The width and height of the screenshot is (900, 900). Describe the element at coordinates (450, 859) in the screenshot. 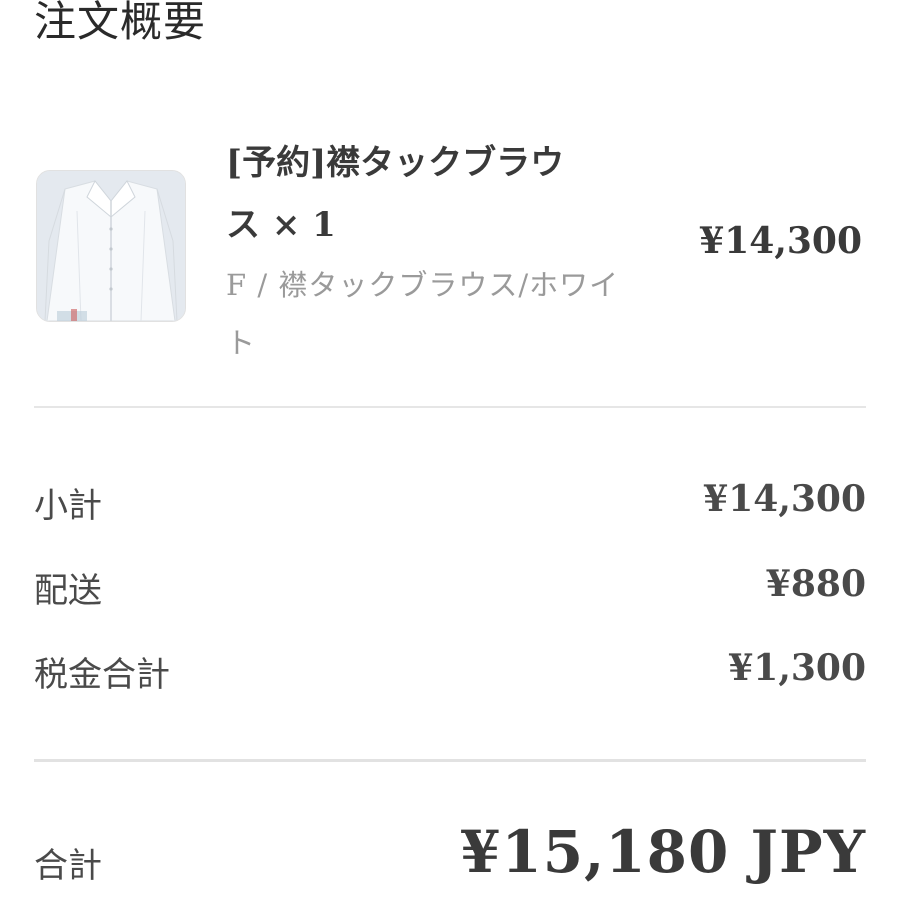

I see `total-row: 合計 ¥15,180 JPY` at that location.